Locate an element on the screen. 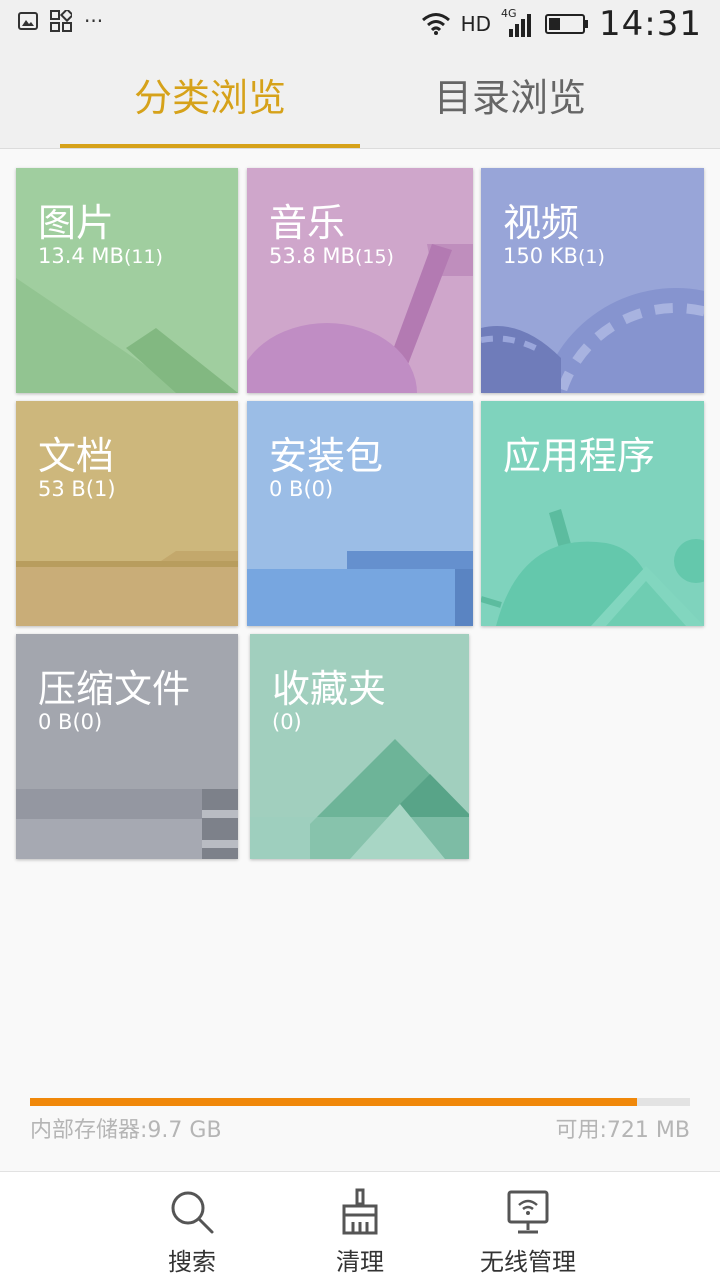 The image size is (720, 1281). wireless-manage-button: 无线管理 is located at coordinates (528, 1233).